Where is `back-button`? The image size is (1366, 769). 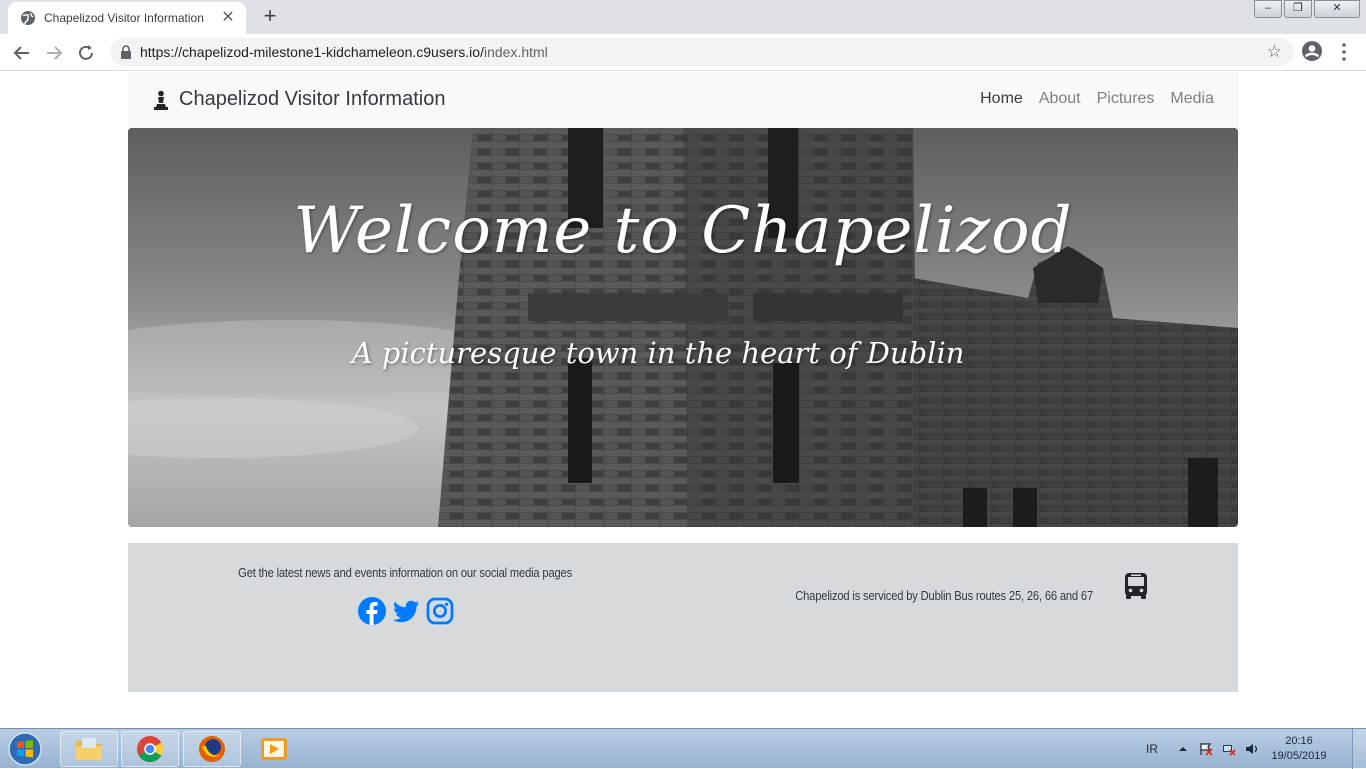 back-button is located at coordinates (22, 53).